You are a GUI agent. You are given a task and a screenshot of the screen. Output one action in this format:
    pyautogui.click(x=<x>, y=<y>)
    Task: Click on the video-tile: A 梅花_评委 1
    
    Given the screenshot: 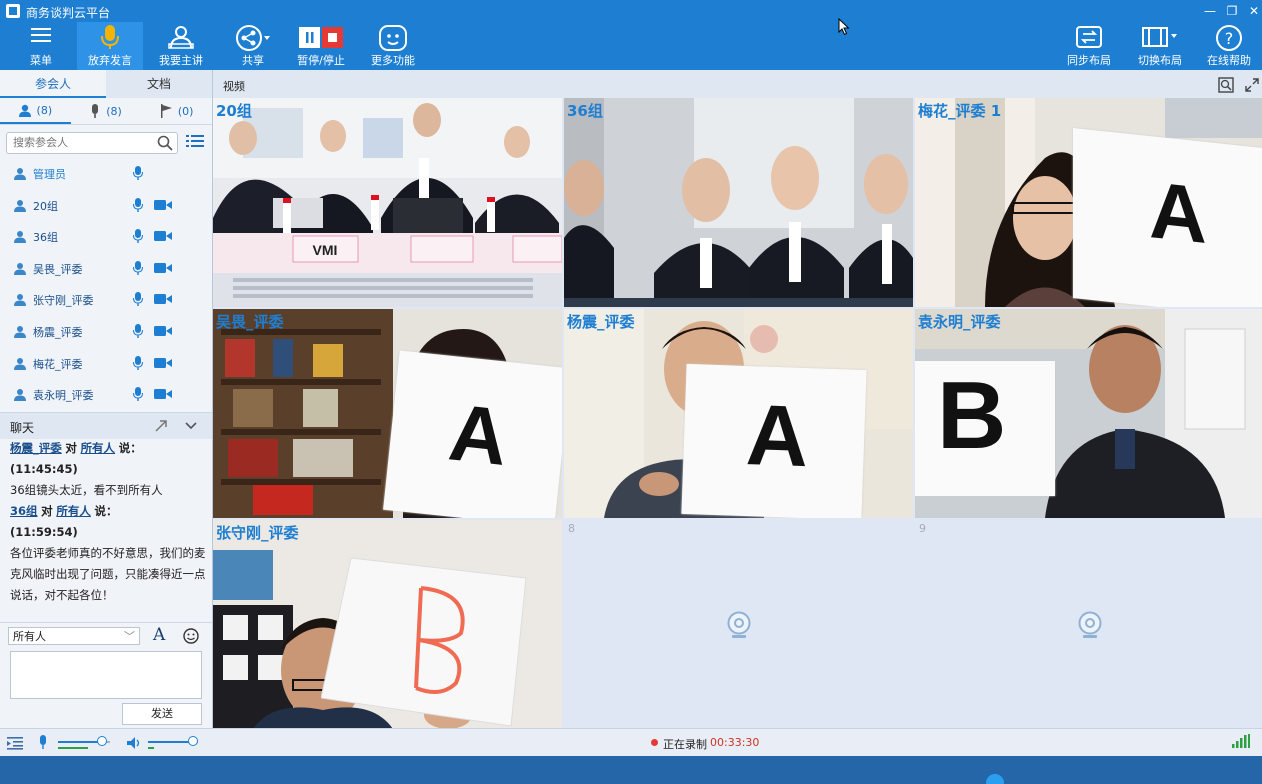 What is the action you would take?
    pyautogui.click(x=1088, y=202)
    